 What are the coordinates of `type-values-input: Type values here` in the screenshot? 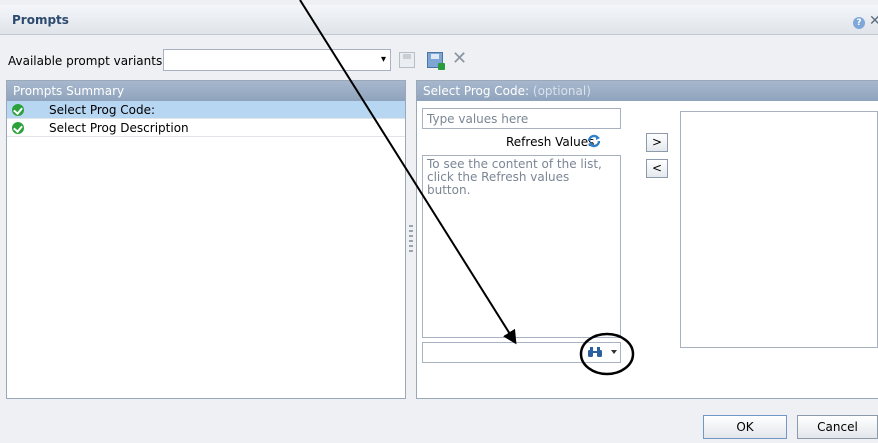 It's located at (521, 118).